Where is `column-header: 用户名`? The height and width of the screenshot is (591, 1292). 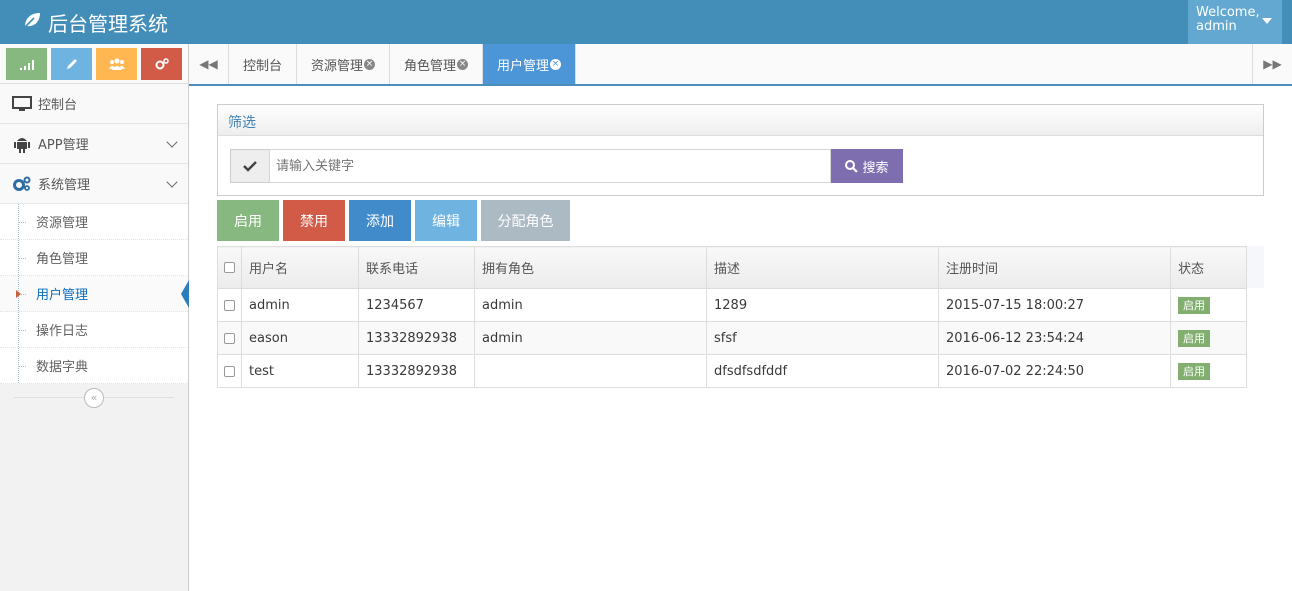
column-header: 用户名 is located at coordinates (300, 267).